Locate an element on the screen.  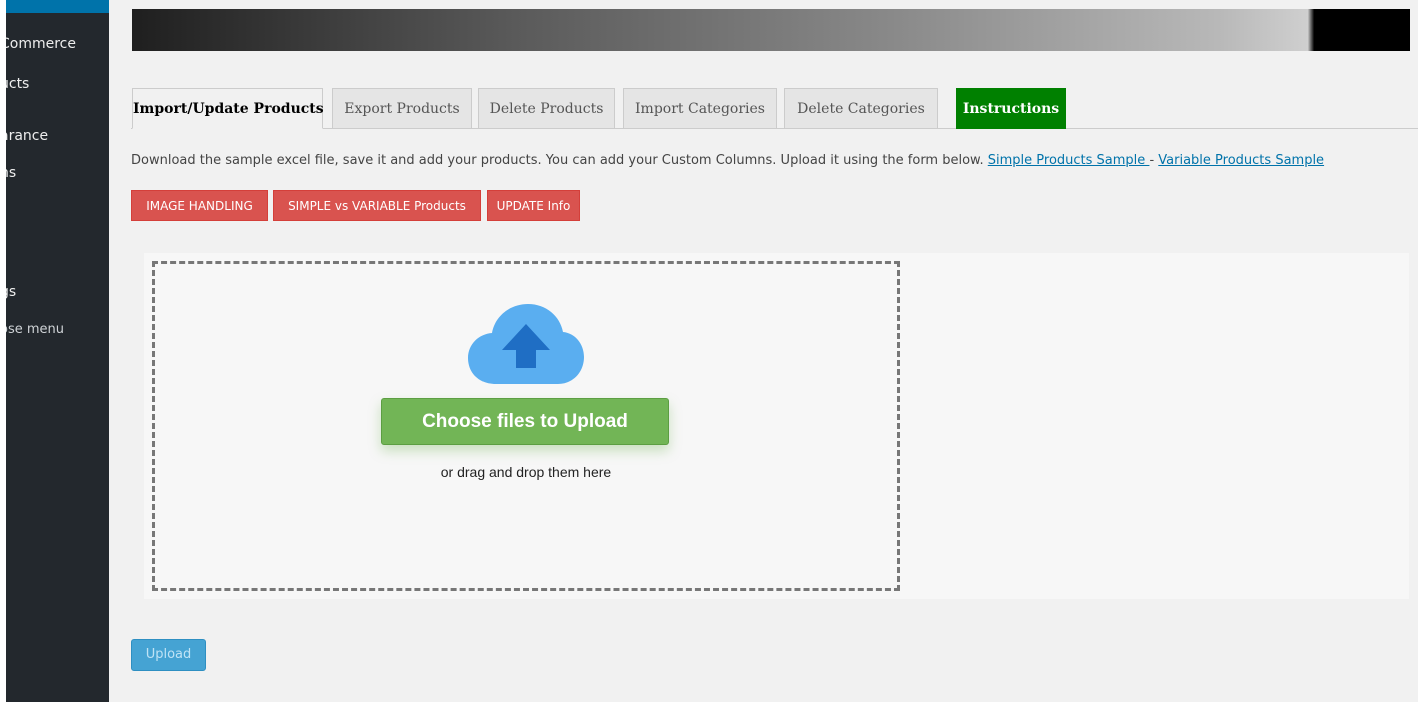
tab-export-products: Export Products is located at coordinates (402, 108).